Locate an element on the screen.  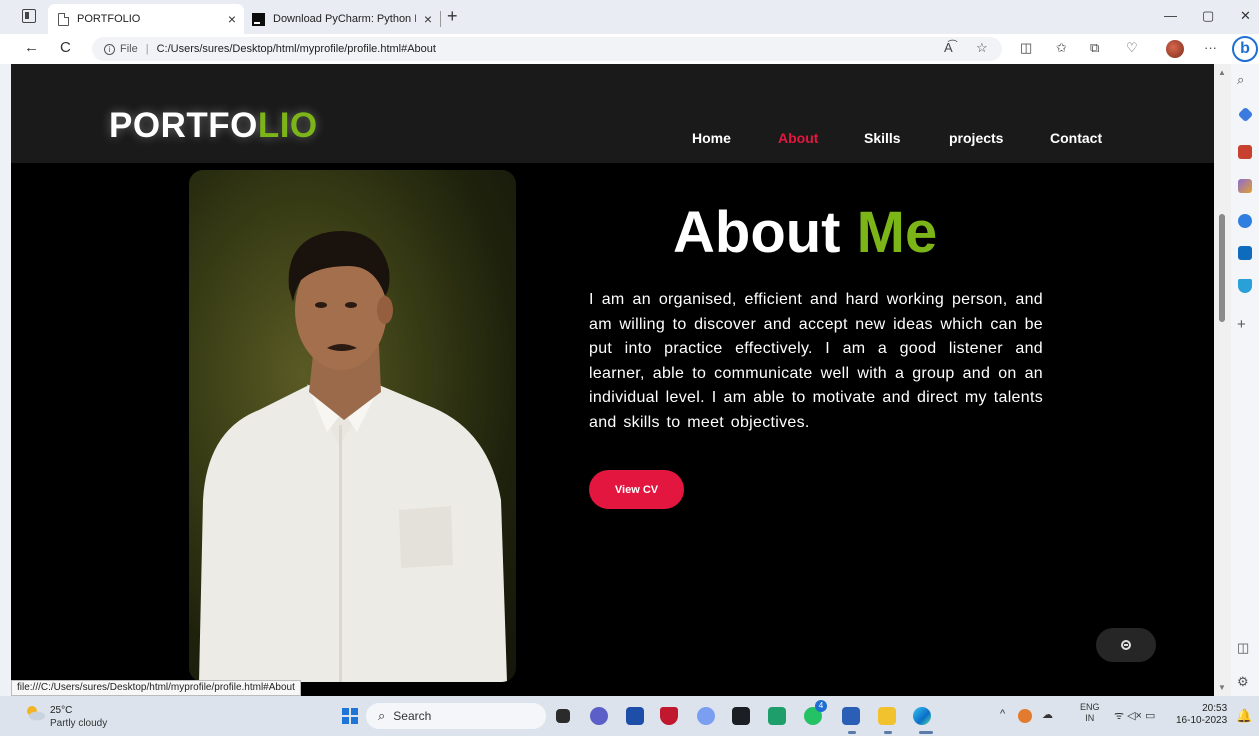
explorer-running-indicator is located at coordinates (888, 732).